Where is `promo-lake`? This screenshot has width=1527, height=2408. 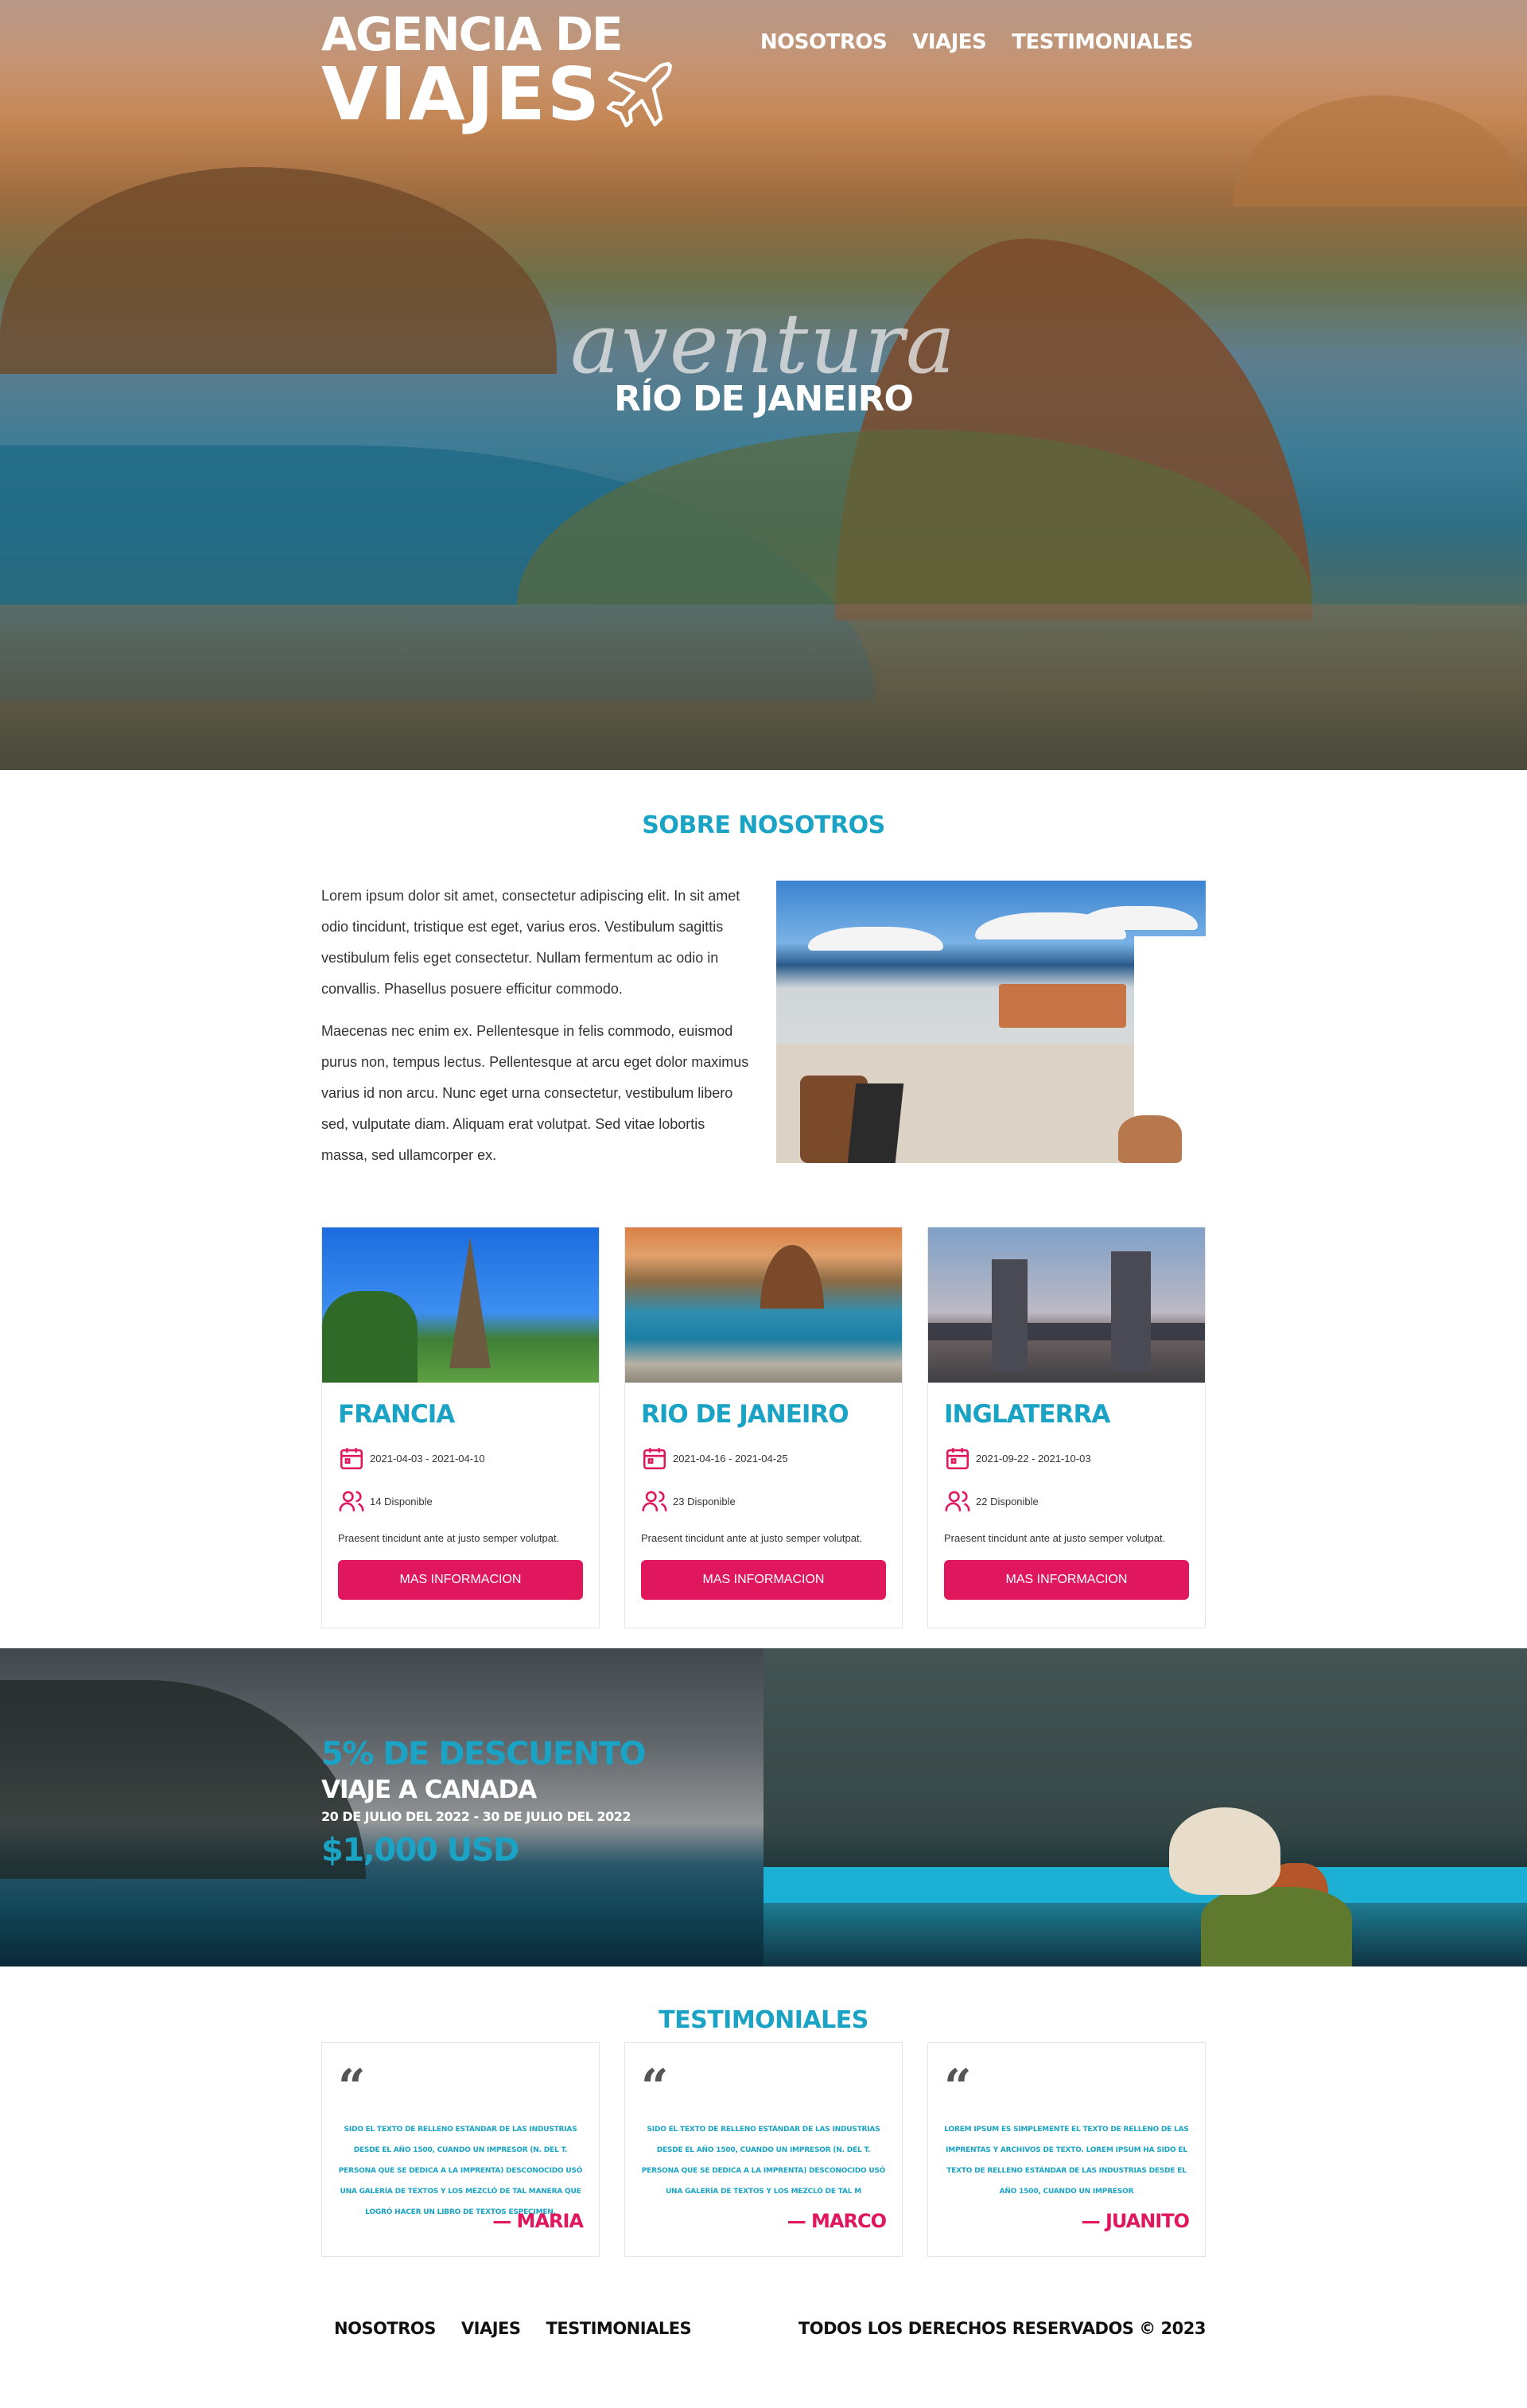
promo-lake is located at coordinates (1145, 1885).